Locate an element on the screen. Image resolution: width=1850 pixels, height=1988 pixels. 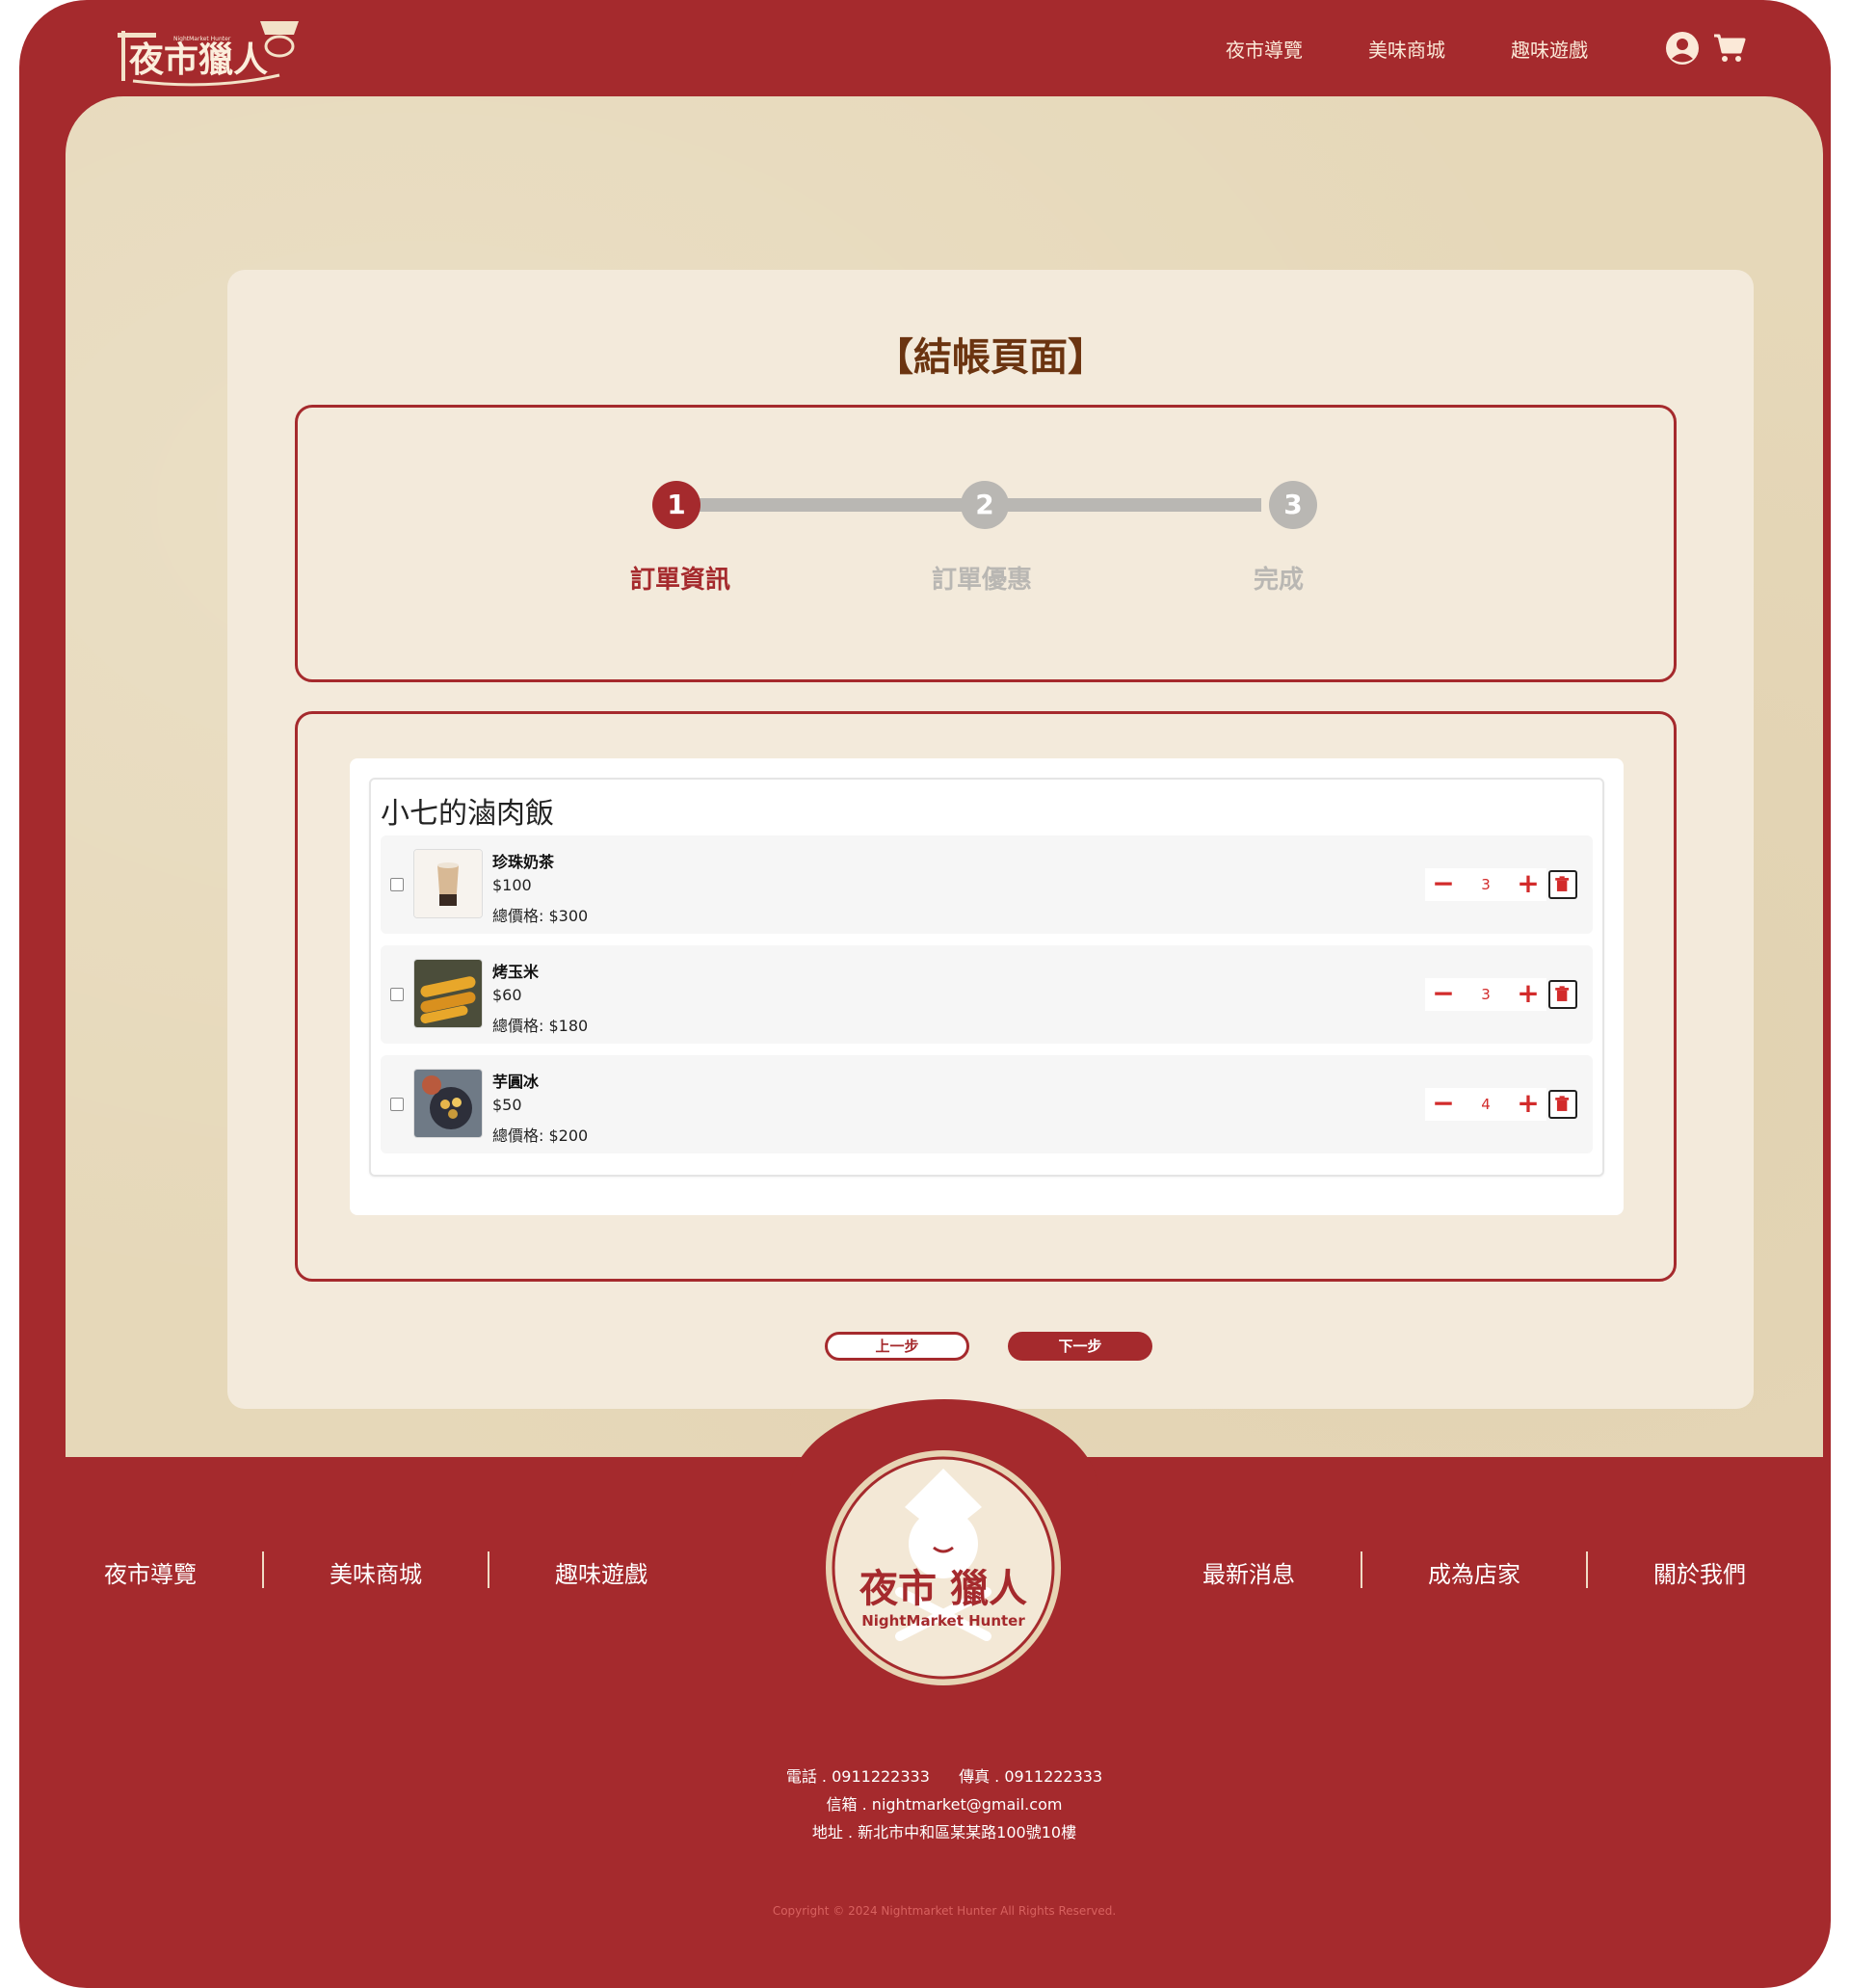
taro-ball-ice-image is located at coordinates (448, 1103).